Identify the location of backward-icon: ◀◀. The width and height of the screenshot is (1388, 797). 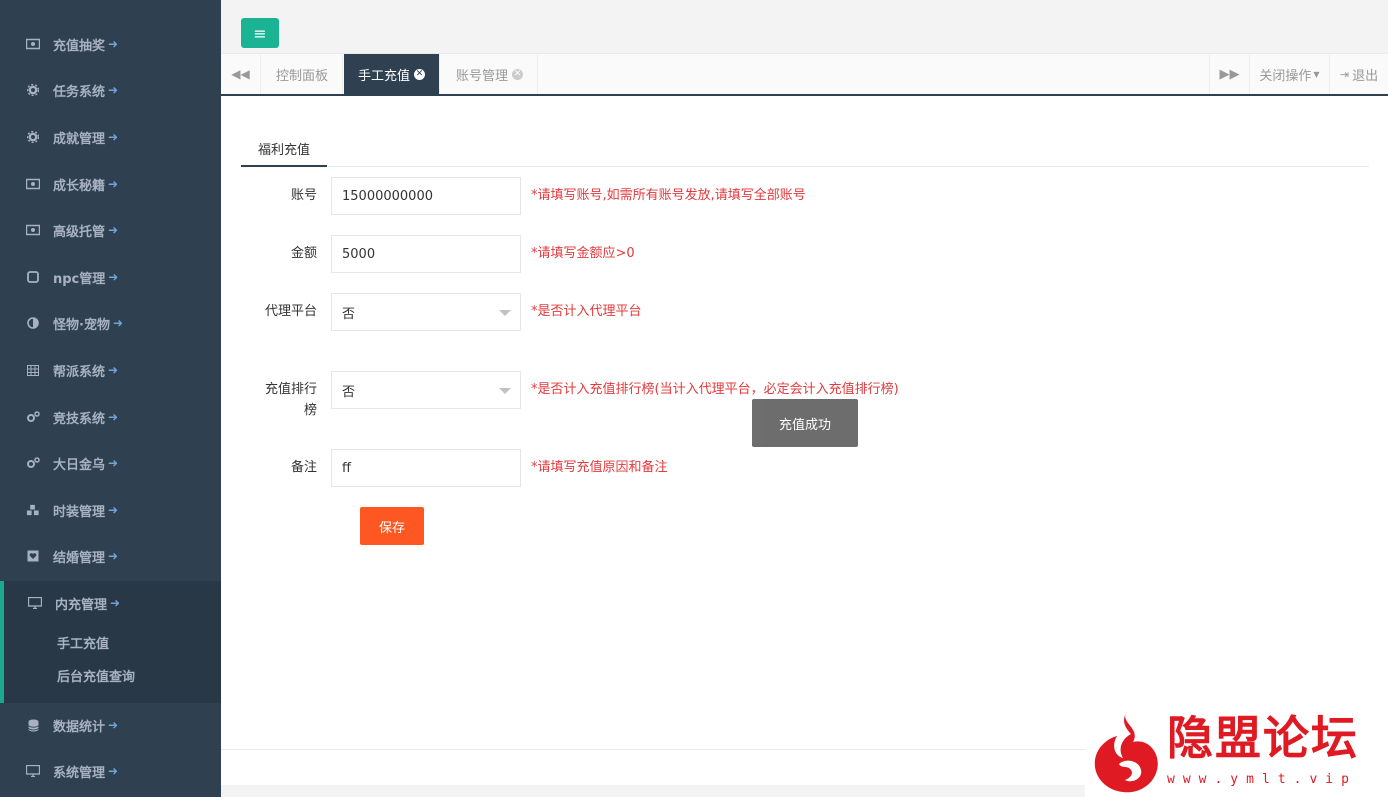
(240, 74).